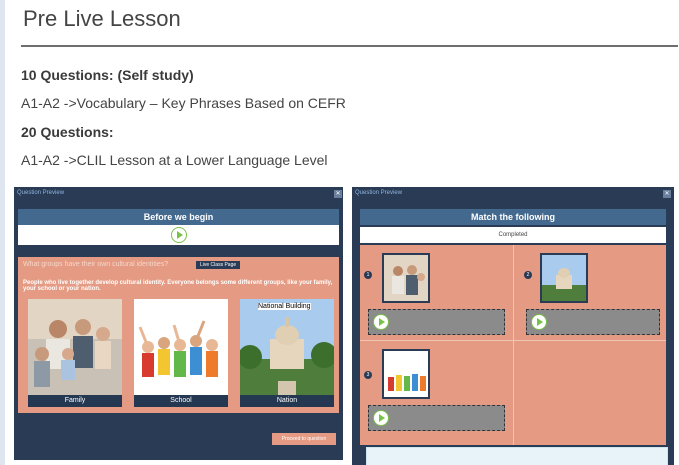  What do you see at coordinates (406, 278) in the screenshot?
I see `family-thumbnail` at bounding box center [406, 278].